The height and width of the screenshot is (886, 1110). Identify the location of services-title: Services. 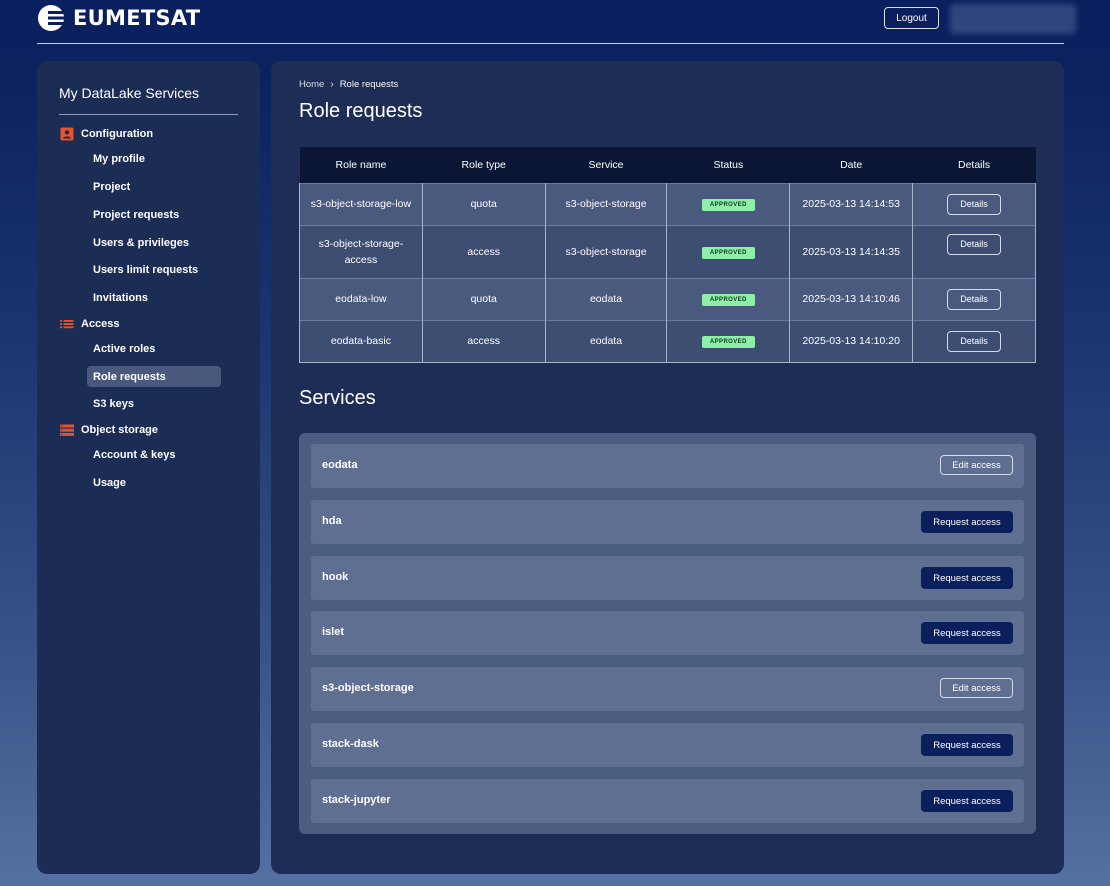
(337, 398).